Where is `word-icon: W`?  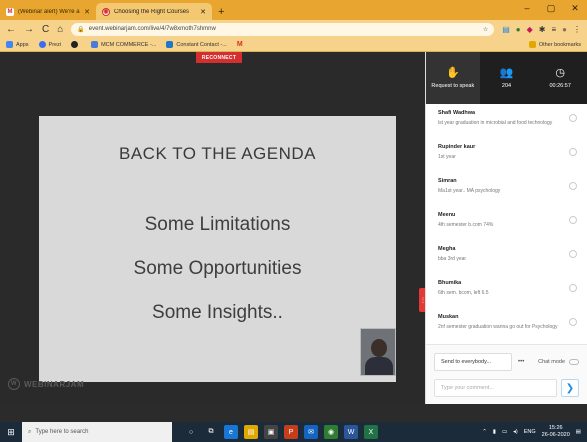
word-icon: W is located at coordinates (351, 432).